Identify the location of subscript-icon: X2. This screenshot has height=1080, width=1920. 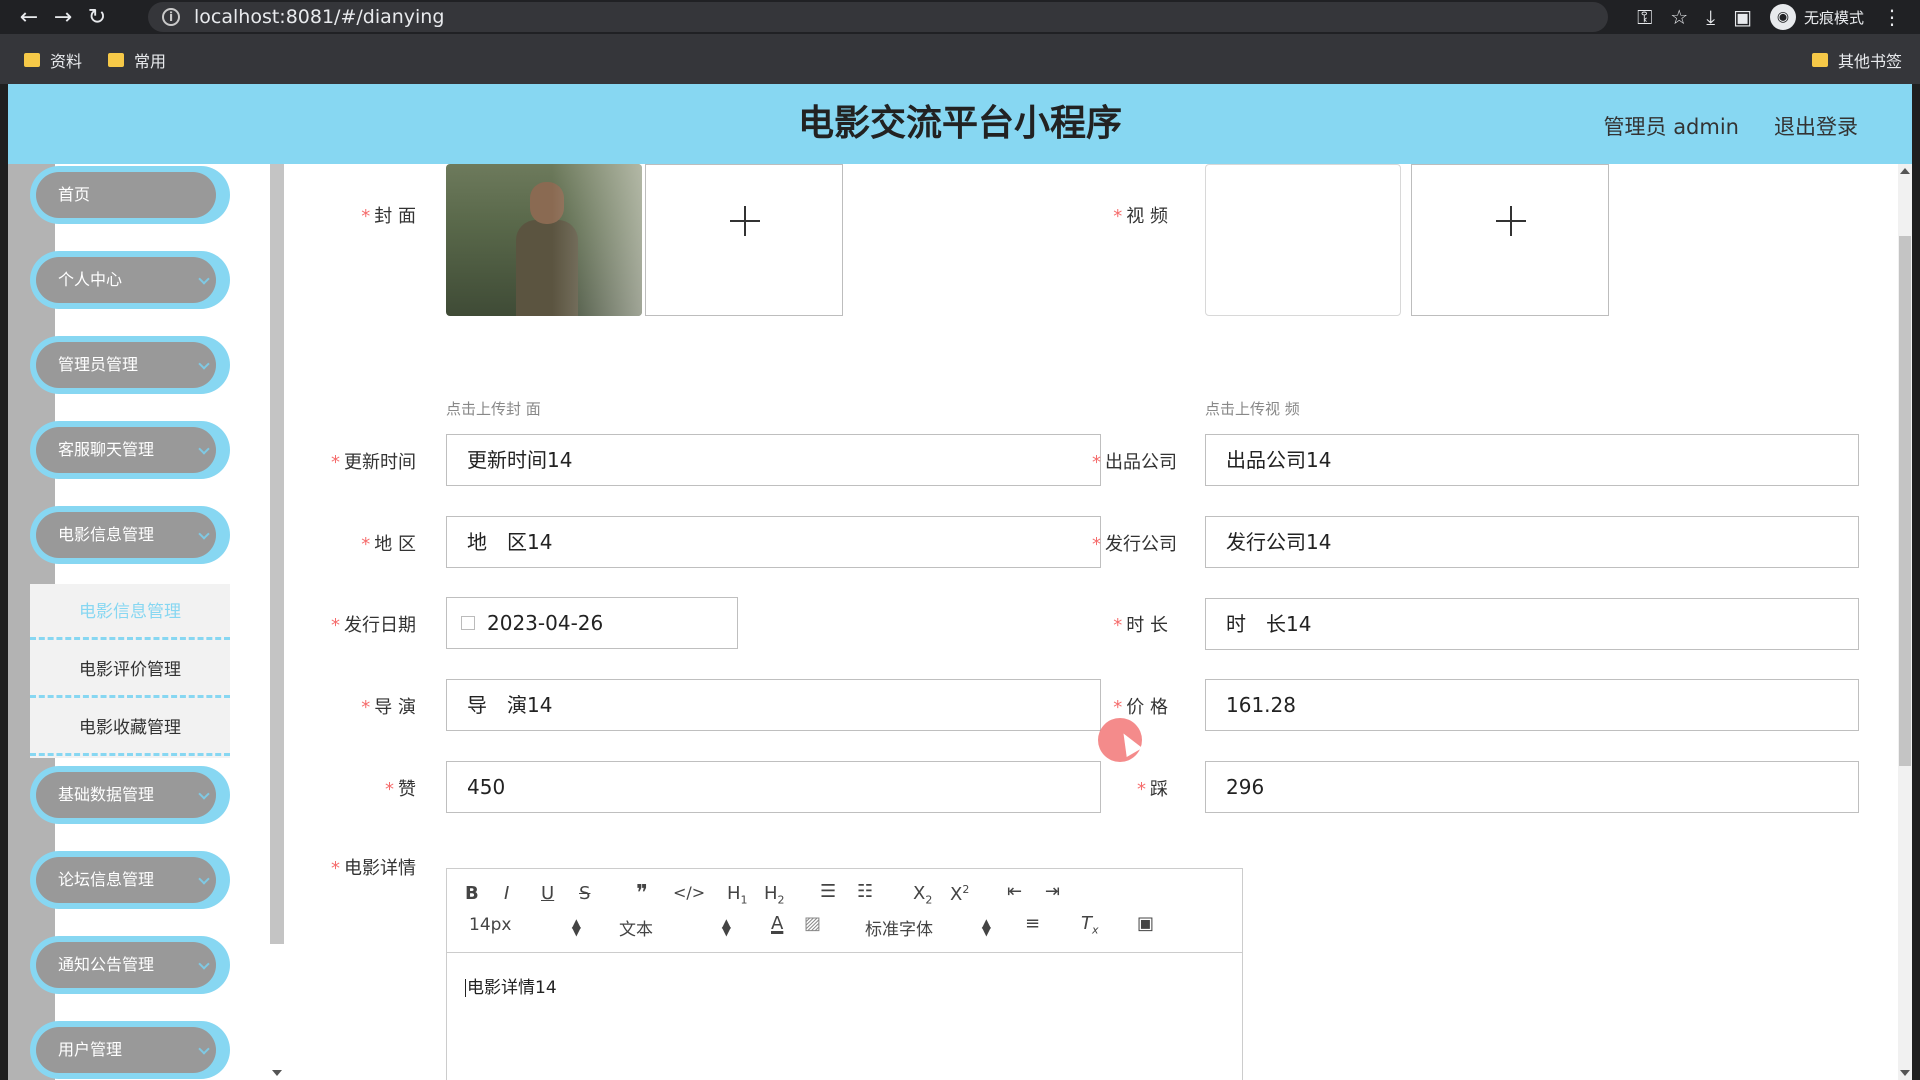
(922, 895).